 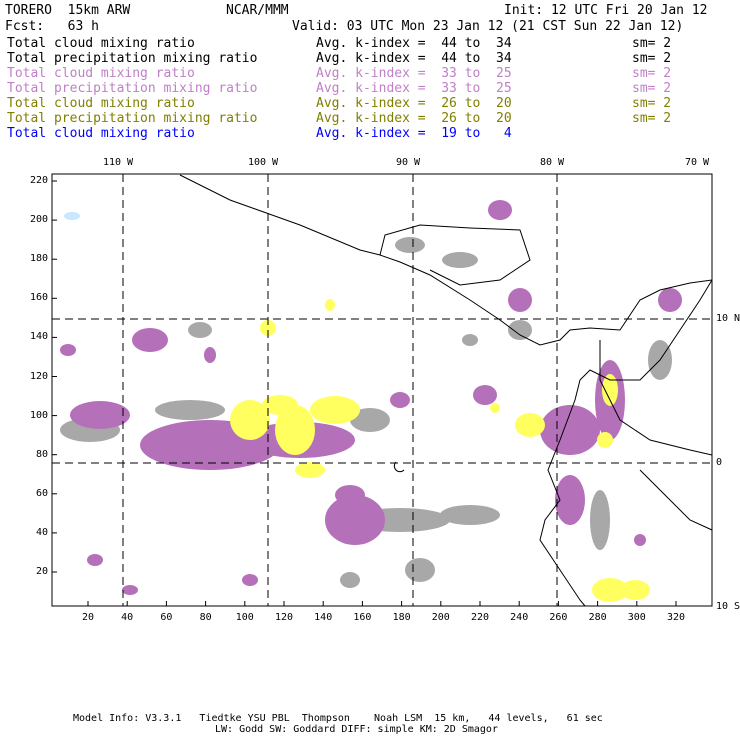 I want to click on top-lon-label: 70 W, so click(x=697, y=162).